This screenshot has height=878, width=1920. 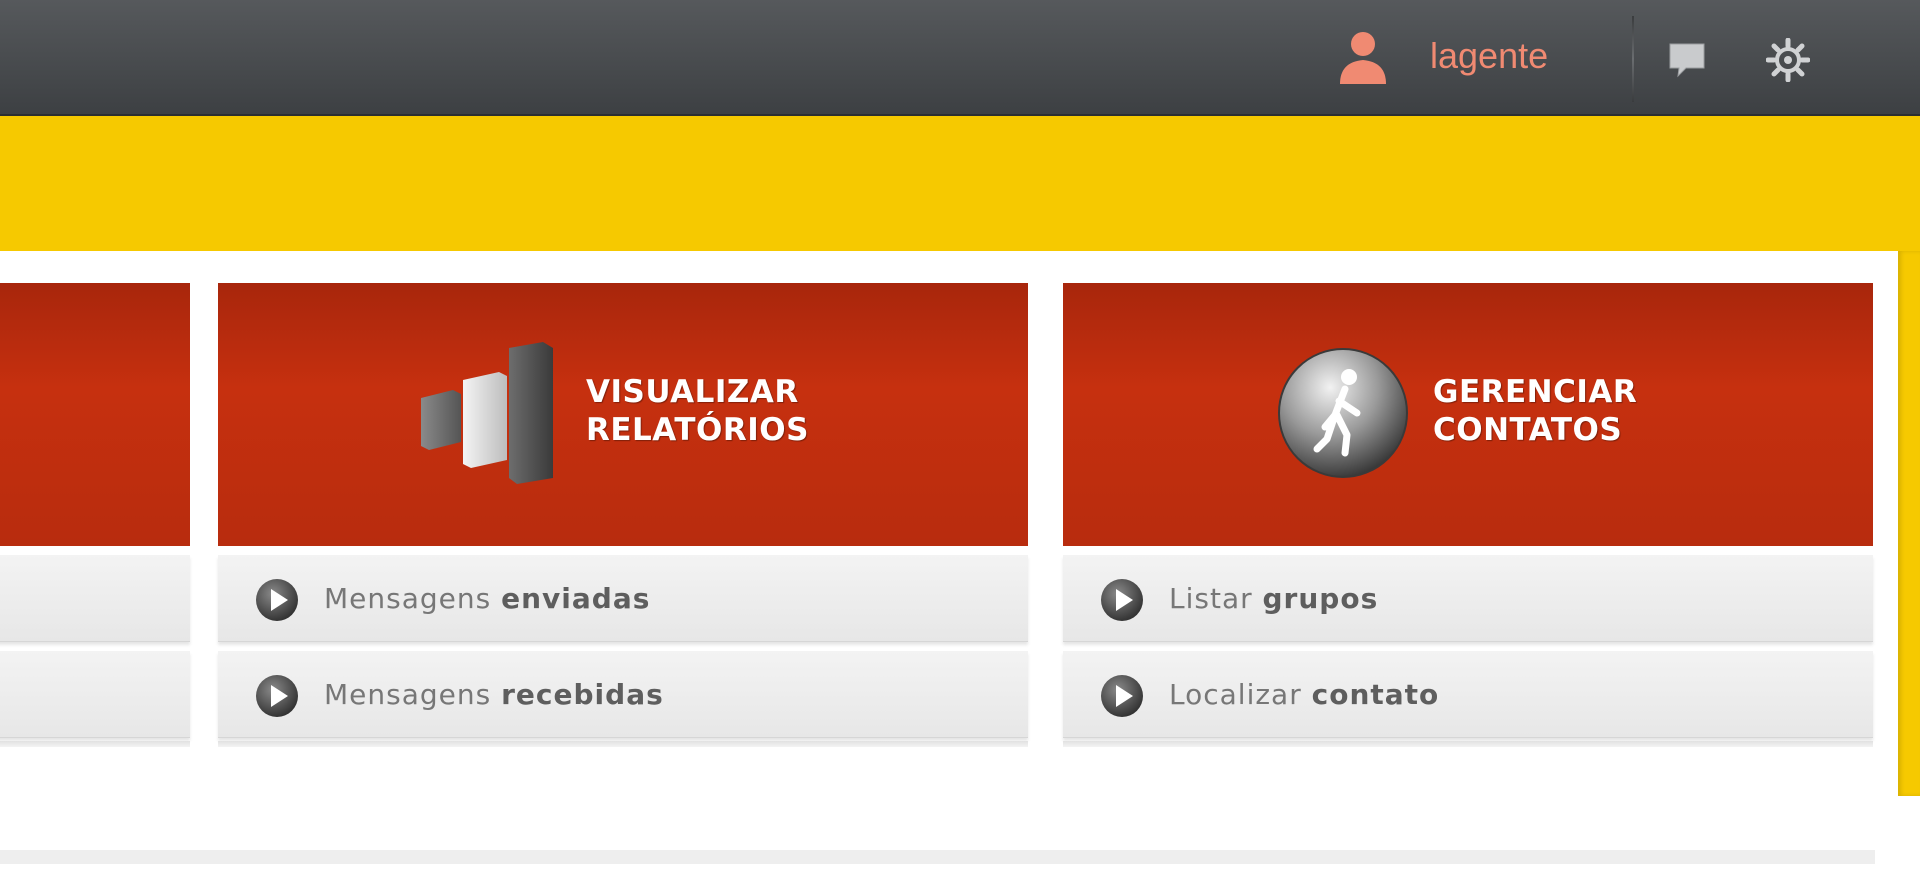 What do you see at coordinates (1240, 694) in the screenshot?
I see `item-text: Localizar` at bounding box center [1240, 694].